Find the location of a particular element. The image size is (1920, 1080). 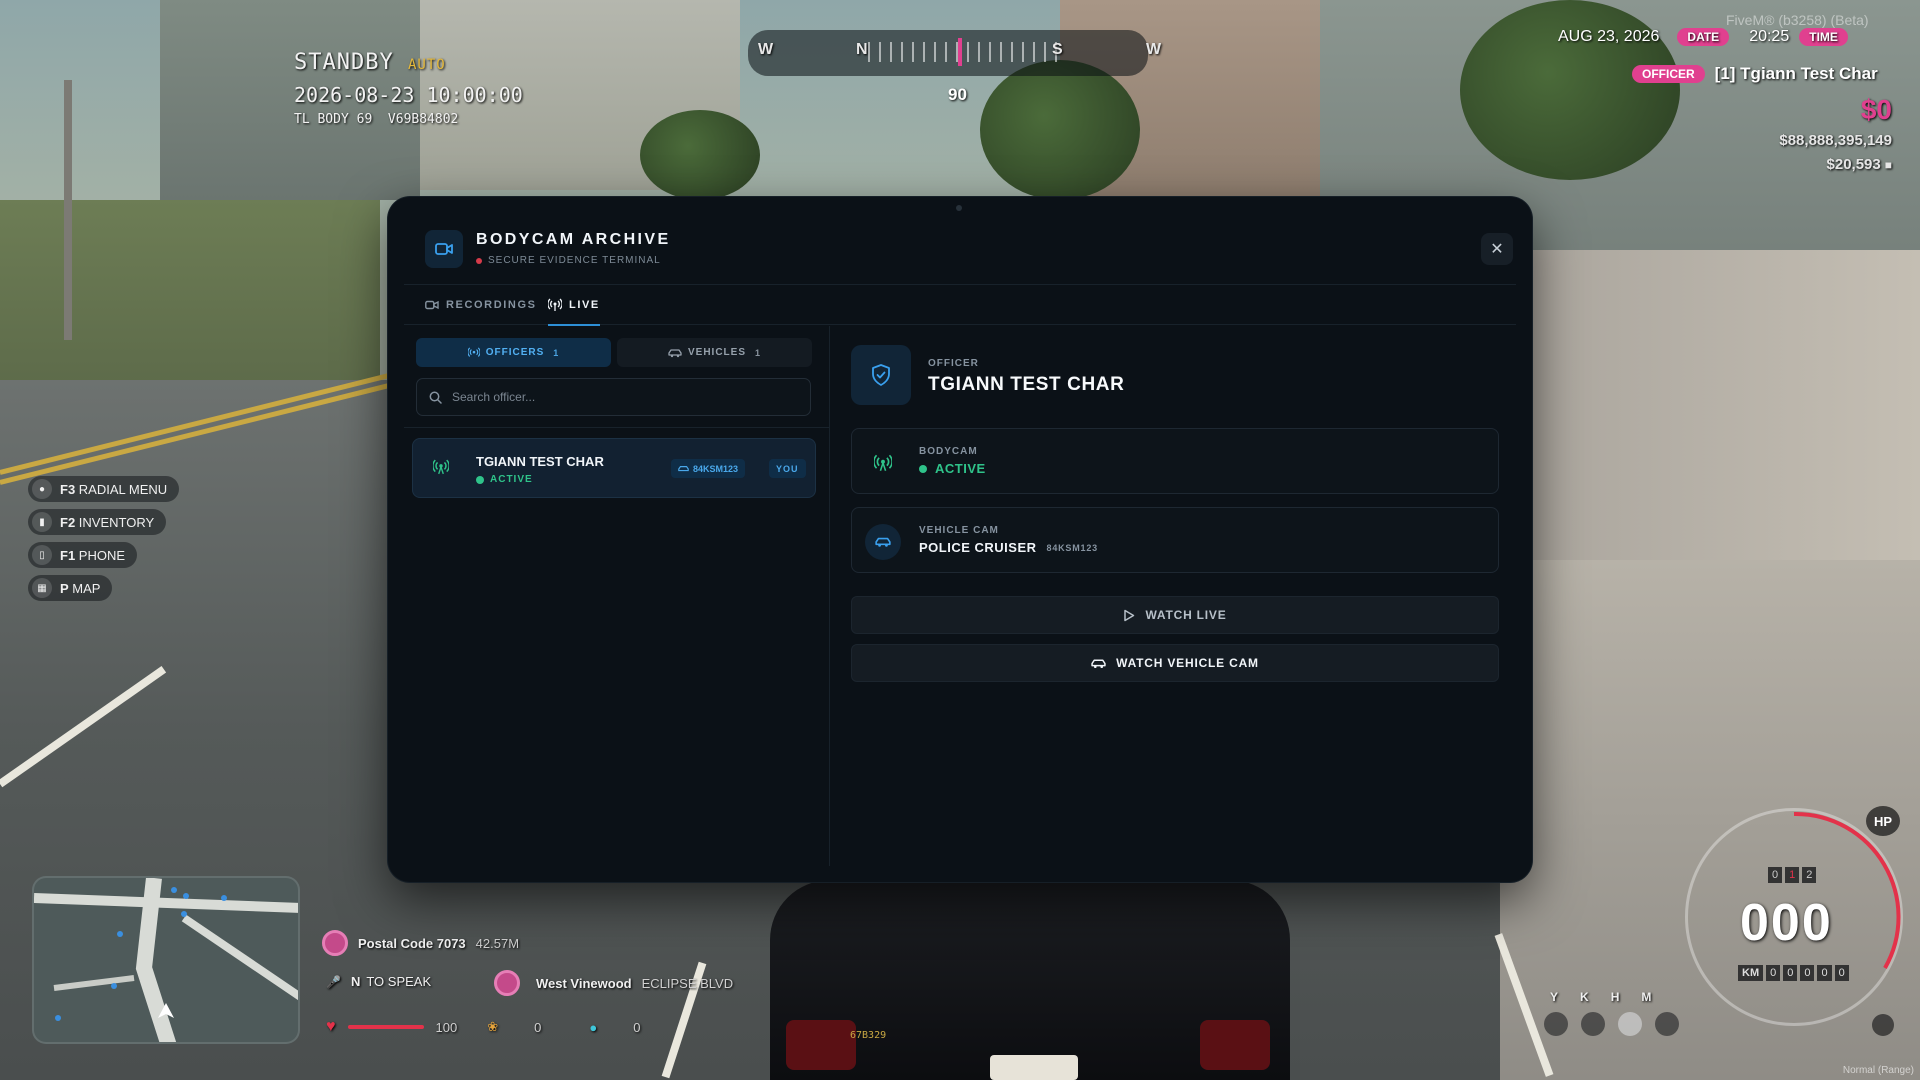

location-pin-icon is located at coordinates (507, 983).